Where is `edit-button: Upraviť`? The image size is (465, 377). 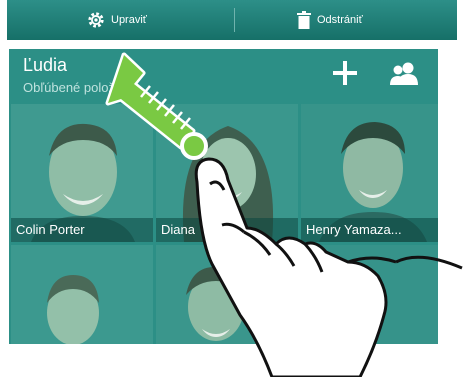 edit-button: Upraviť is located at coordinates (117, 20).